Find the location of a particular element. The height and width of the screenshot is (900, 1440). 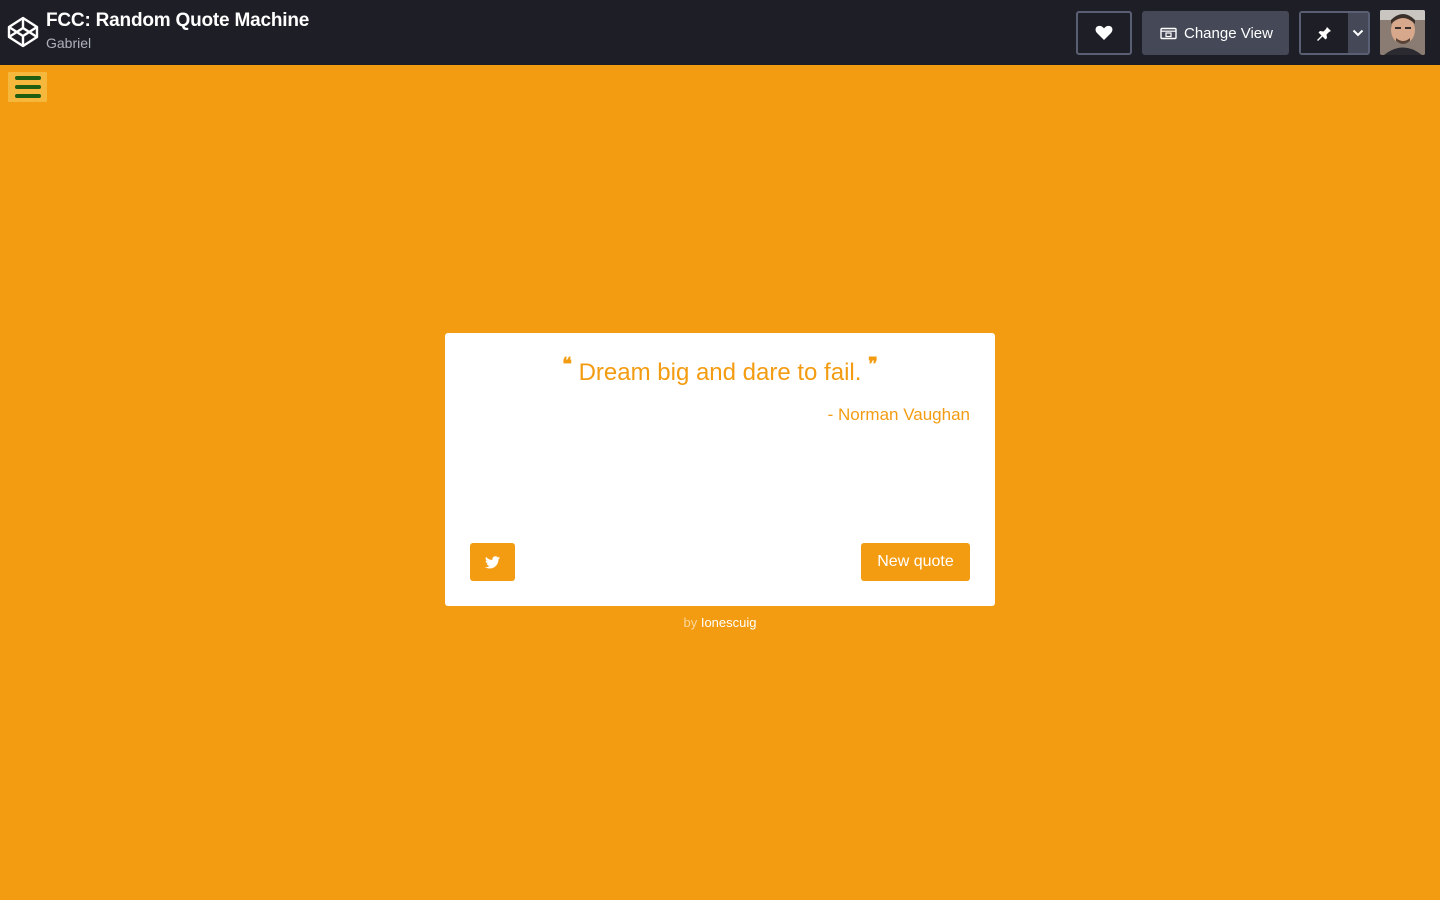

pin-button is located at coordinates (1324, 33).